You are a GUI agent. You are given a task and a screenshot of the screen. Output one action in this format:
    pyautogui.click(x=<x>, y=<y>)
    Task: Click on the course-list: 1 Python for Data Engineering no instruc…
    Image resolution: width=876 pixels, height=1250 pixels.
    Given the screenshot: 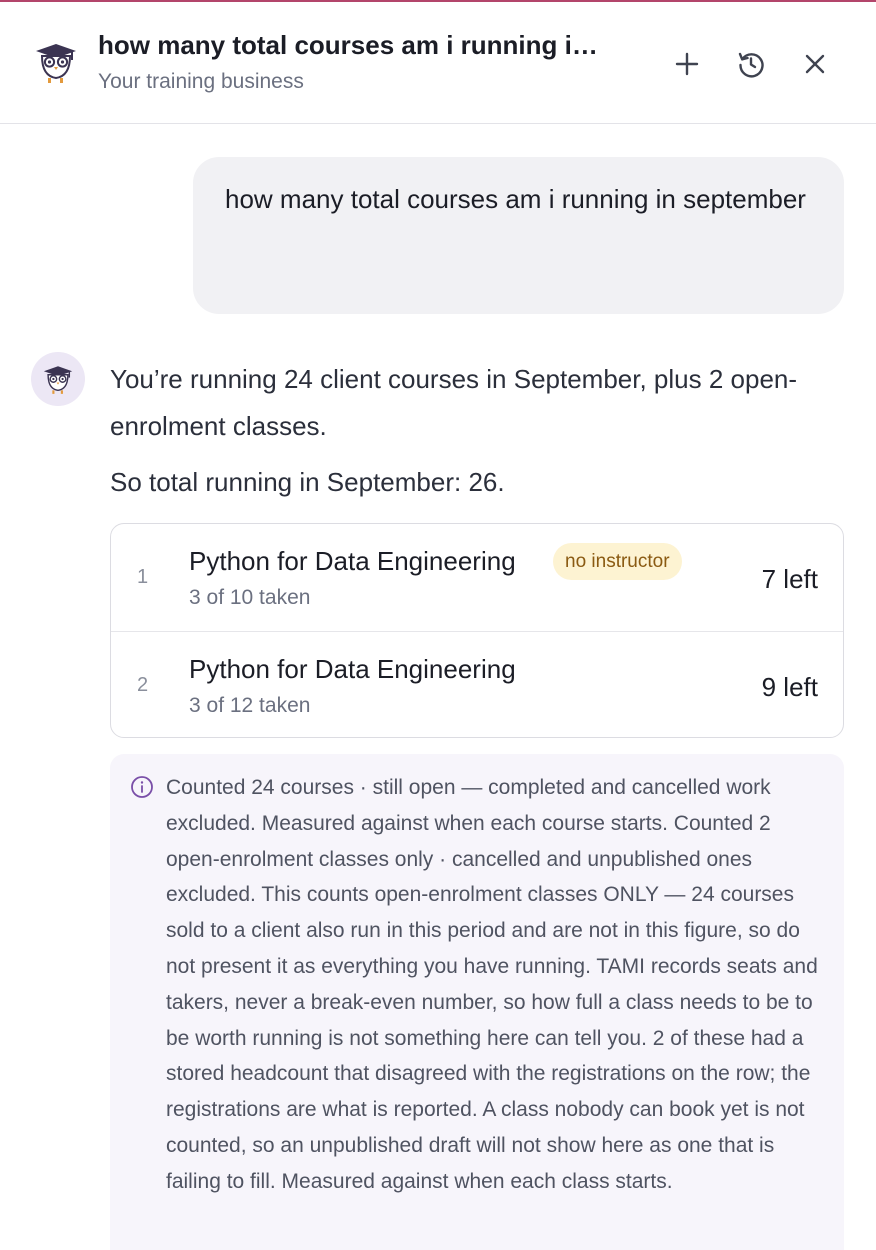 What is the action you would take?
    pyautogui.click(x=477, y=630)
    